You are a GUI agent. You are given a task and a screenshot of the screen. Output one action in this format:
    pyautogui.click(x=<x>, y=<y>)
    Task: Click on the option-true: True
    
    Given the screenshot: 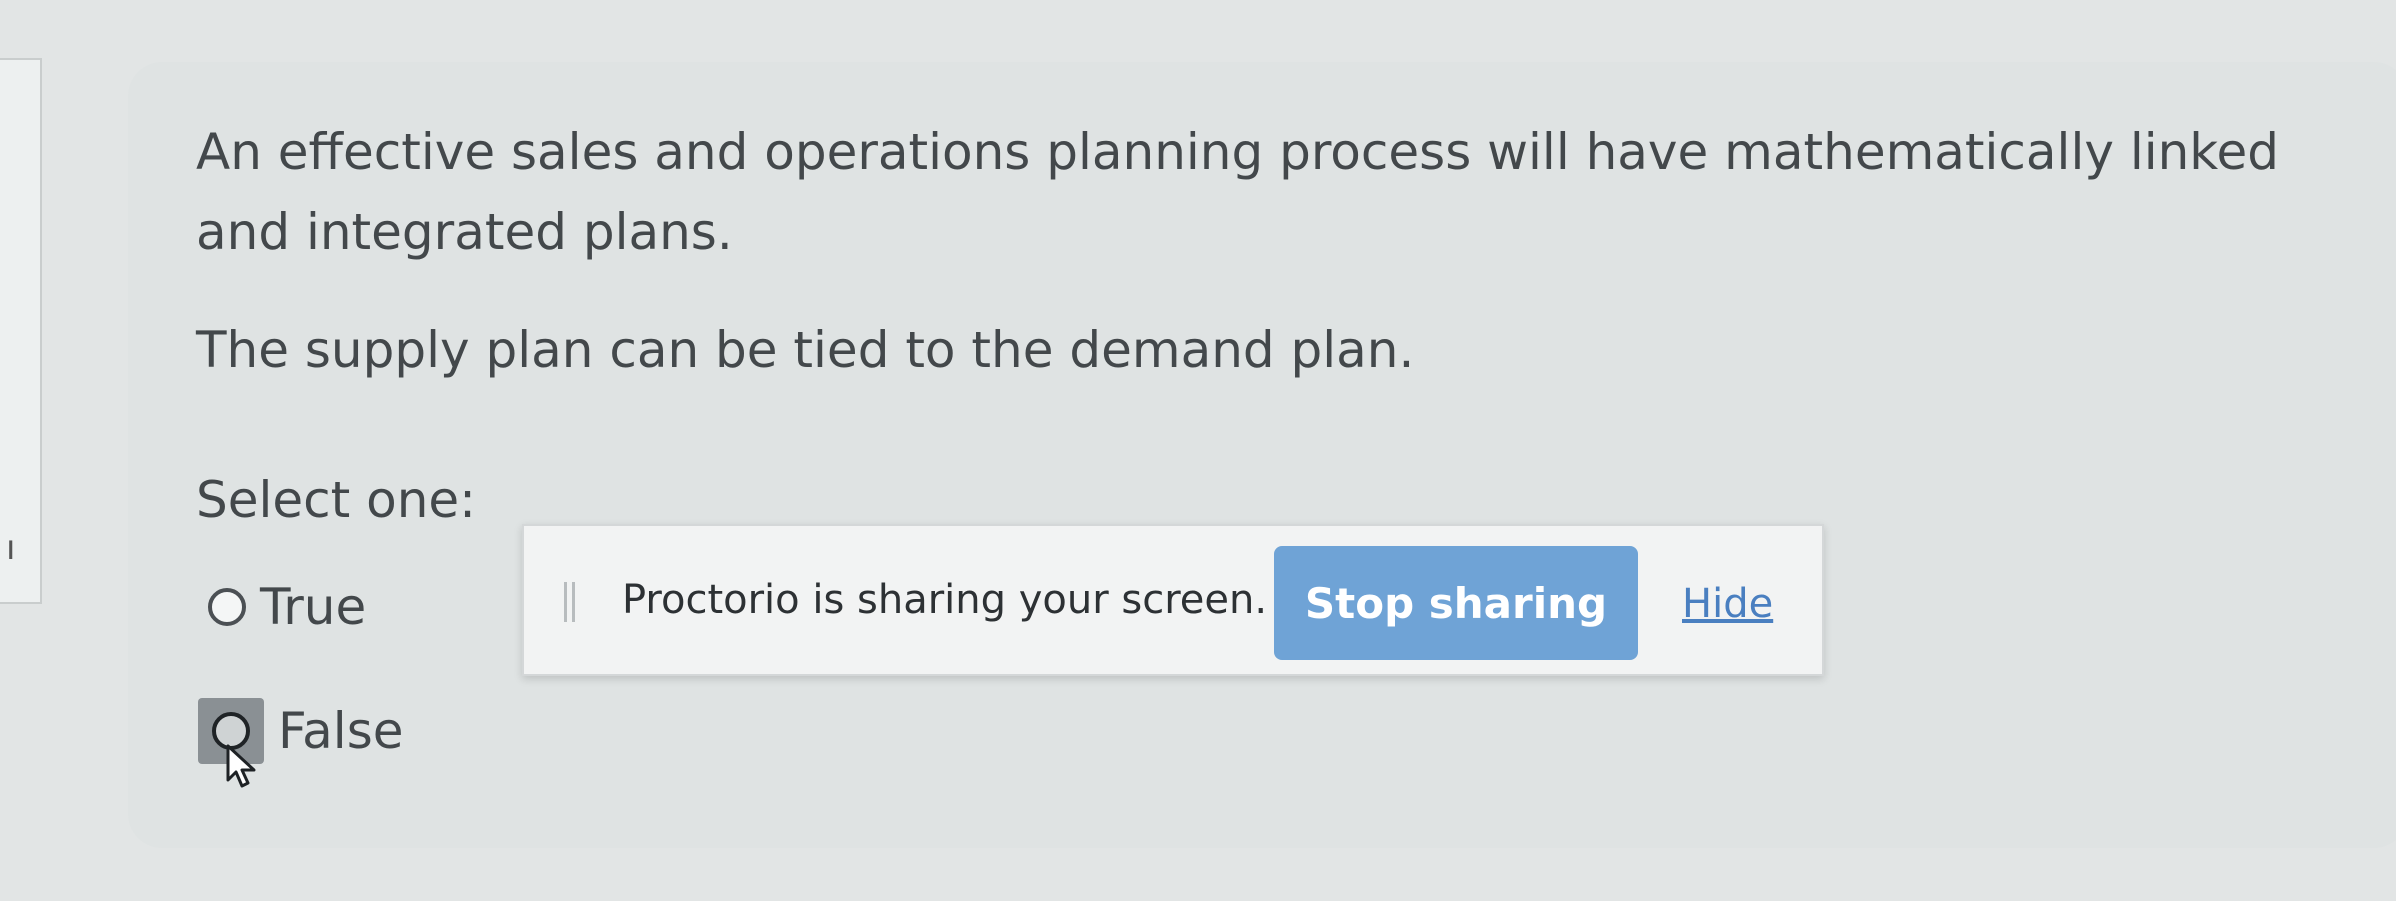 What is the action you would take?
    pyautogui.click(x=287, y=607)
    